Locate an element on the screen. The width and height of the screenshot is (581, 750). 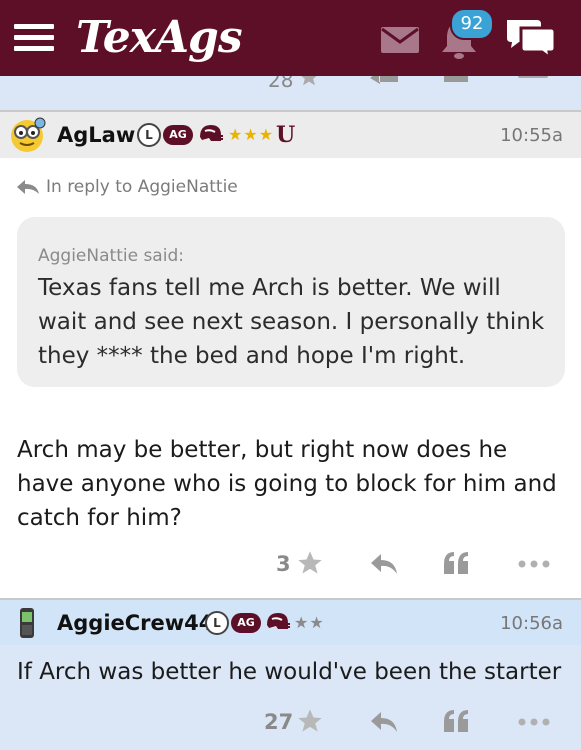
like-count: 3 is located at coordinates (283, 564).